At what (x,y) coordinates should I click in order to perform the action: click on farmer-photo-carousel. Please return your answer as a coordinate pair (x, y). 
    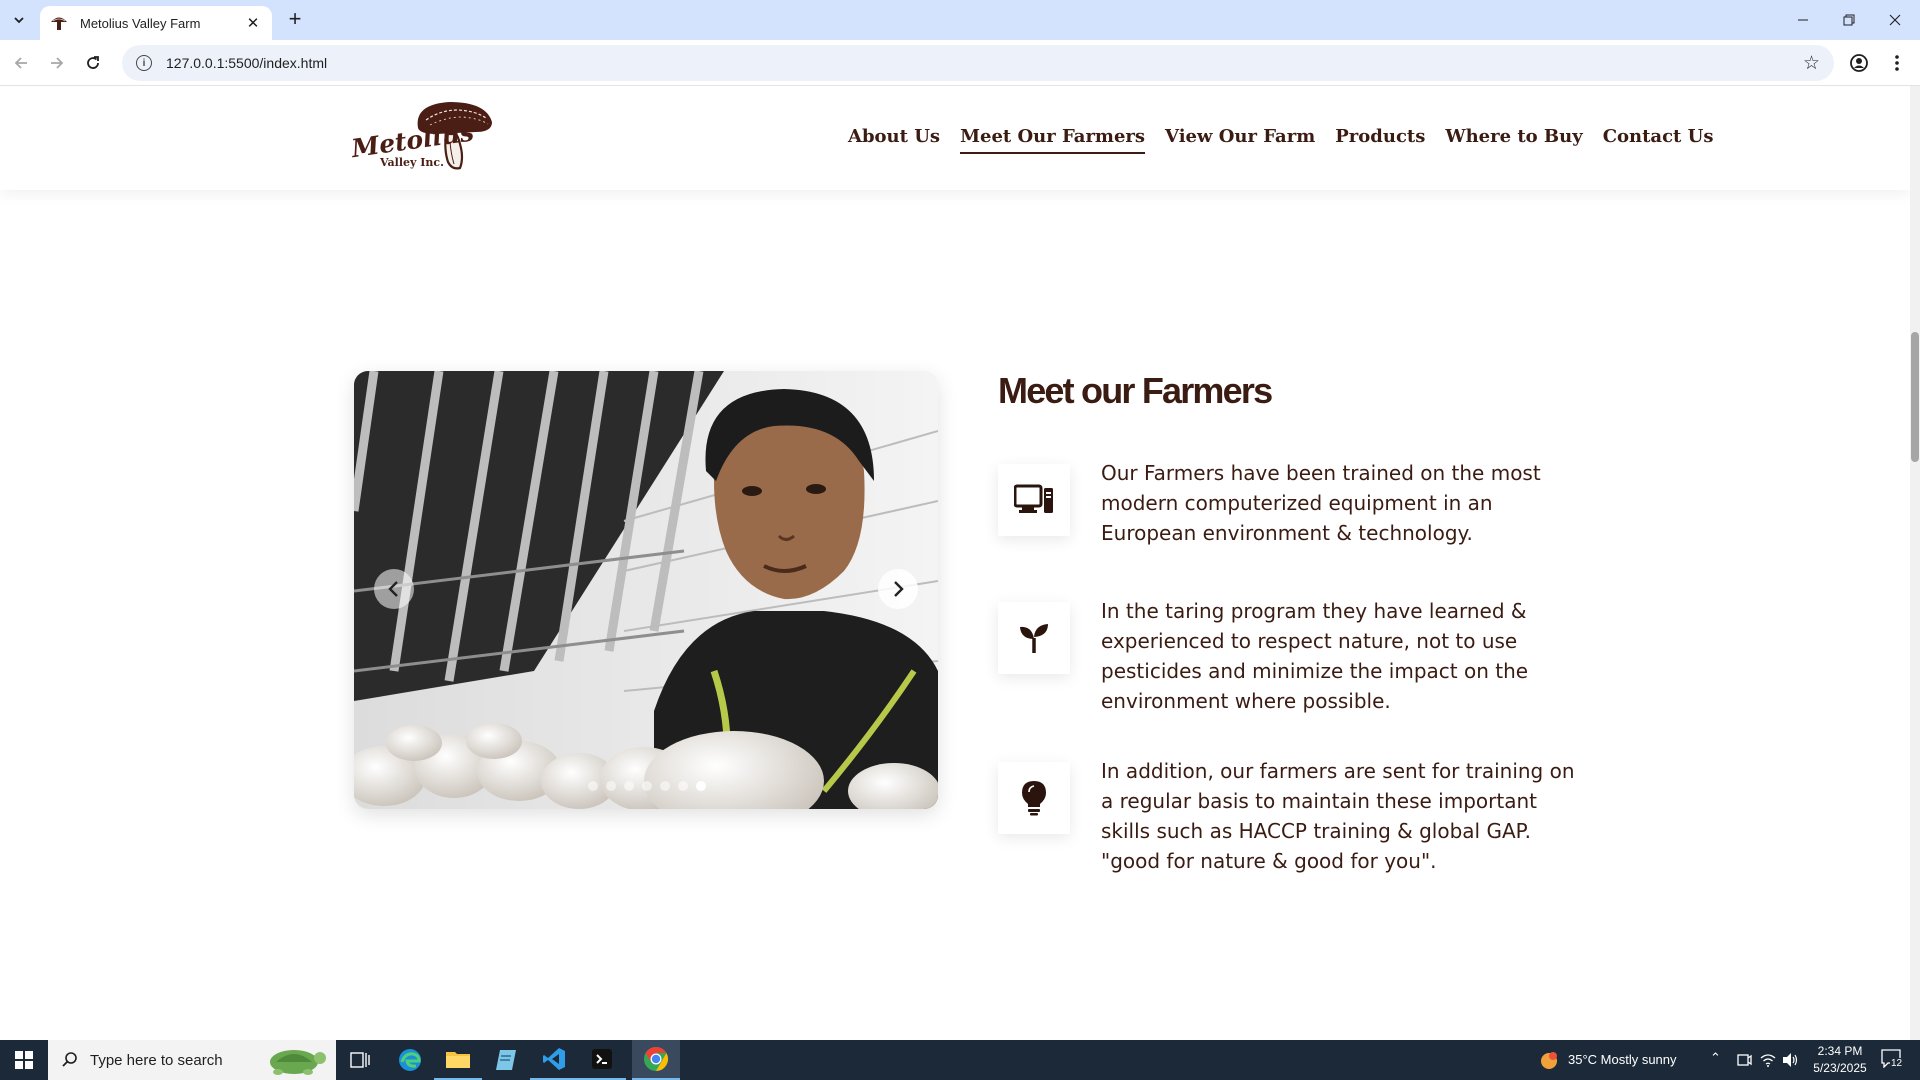
    Looking at the image, I should click on (646, 590).